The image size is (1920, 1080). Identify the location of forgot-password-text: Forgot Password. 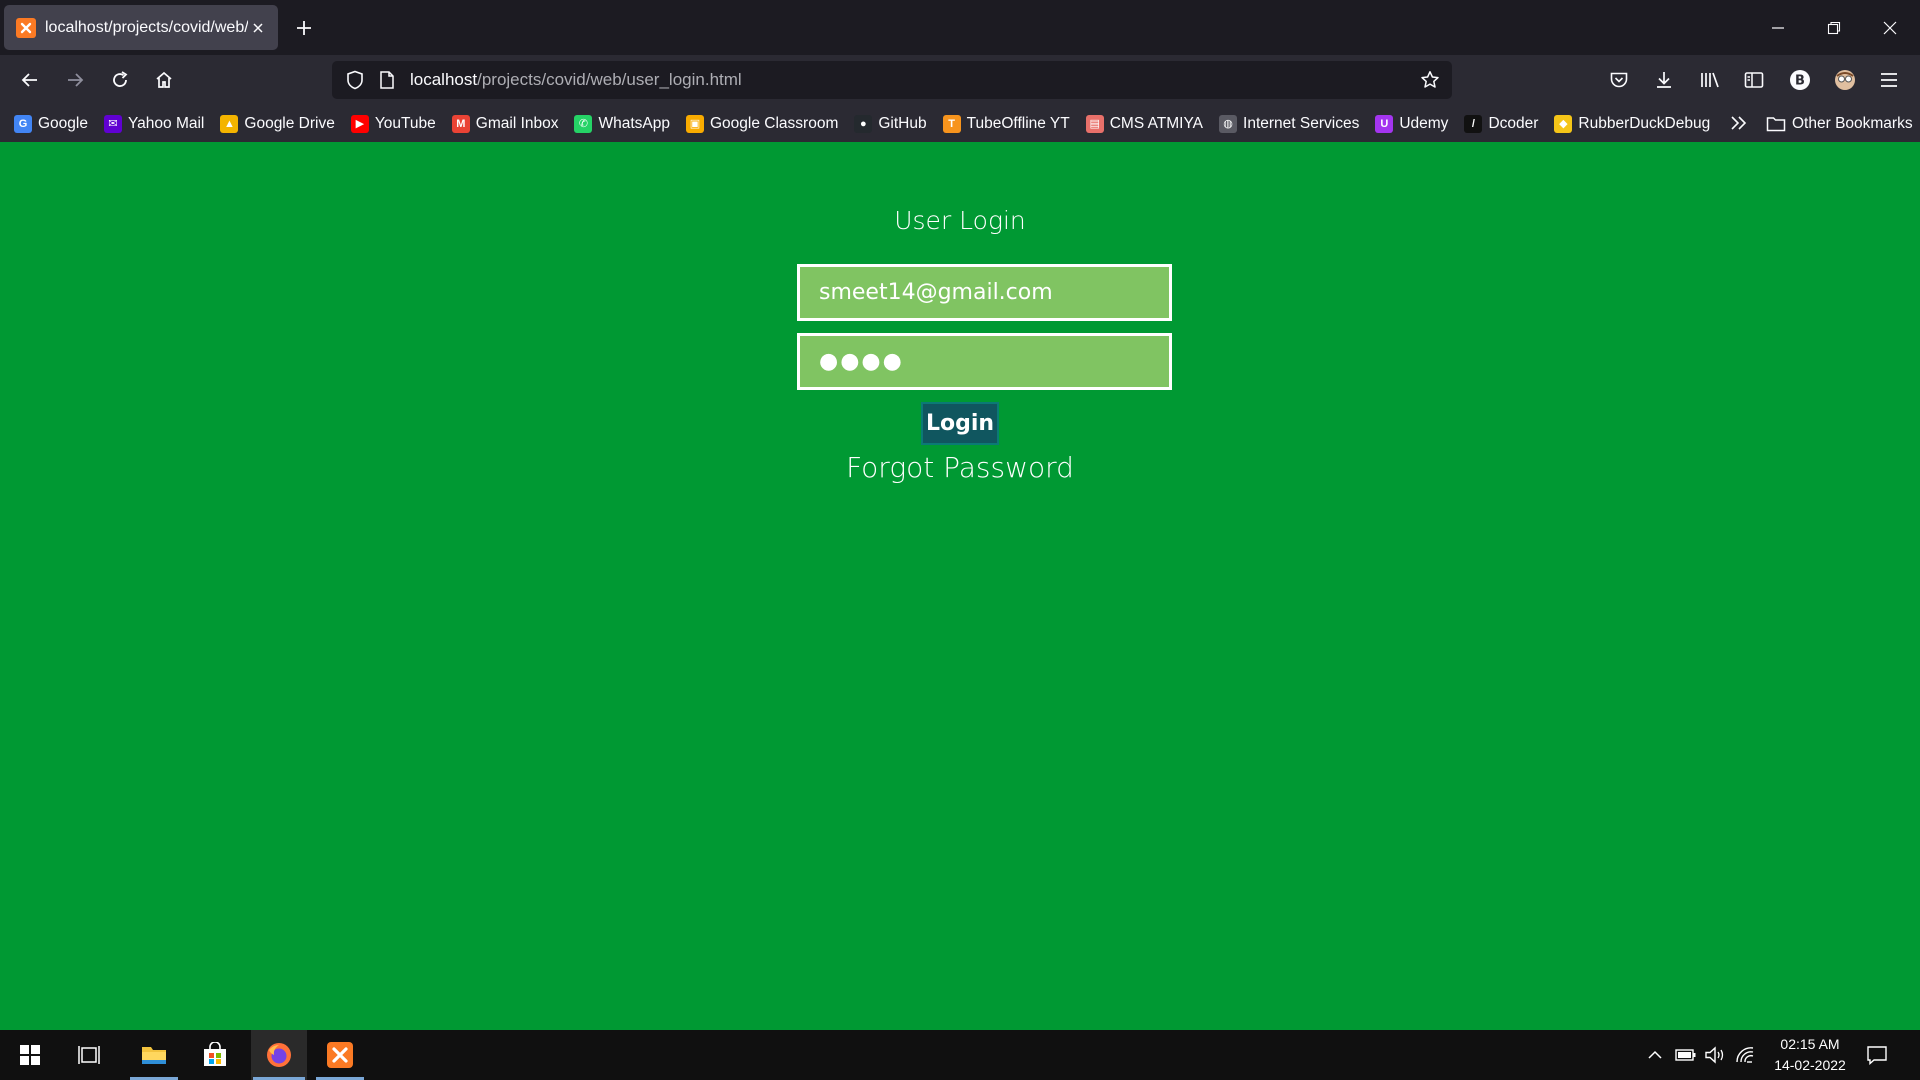
(960, 467).